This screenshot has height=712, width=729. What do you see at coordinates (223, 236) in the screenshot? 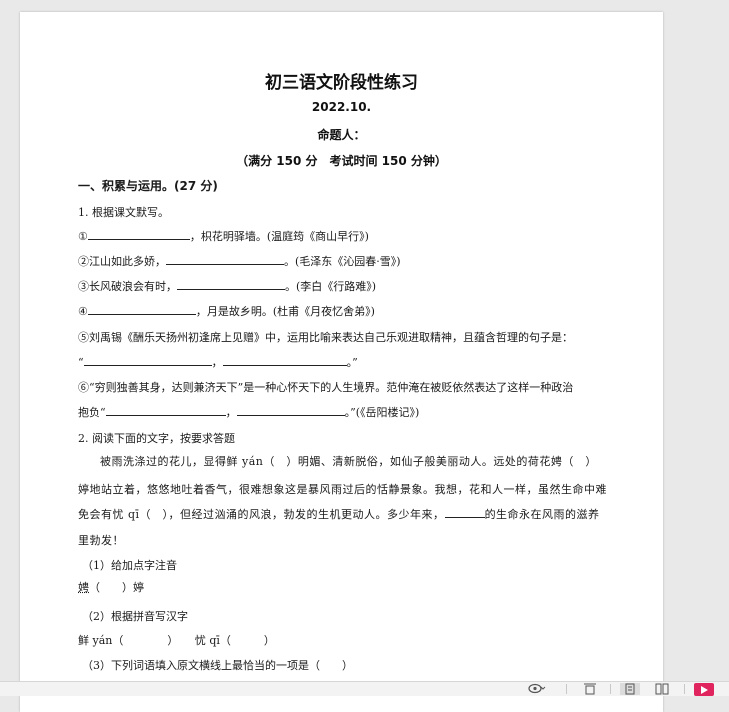
I see `q1-item-1: ① ，枳花明驿墙。(温庭筠《商山早行》)` at bounding box center [223, 236].